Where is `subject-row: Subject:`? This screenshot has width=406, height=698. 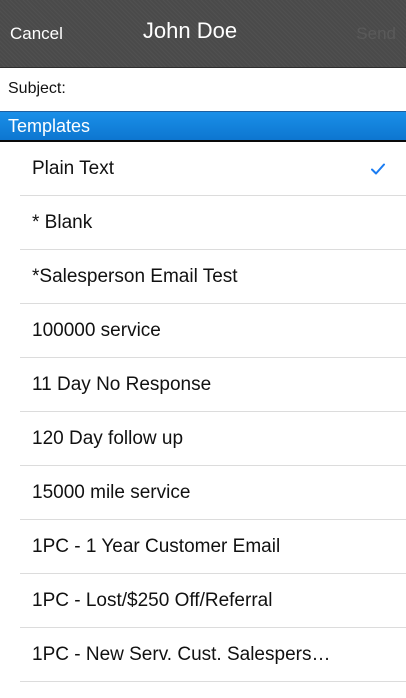
subject-row: Subject: is located at coordinates (203, 89).